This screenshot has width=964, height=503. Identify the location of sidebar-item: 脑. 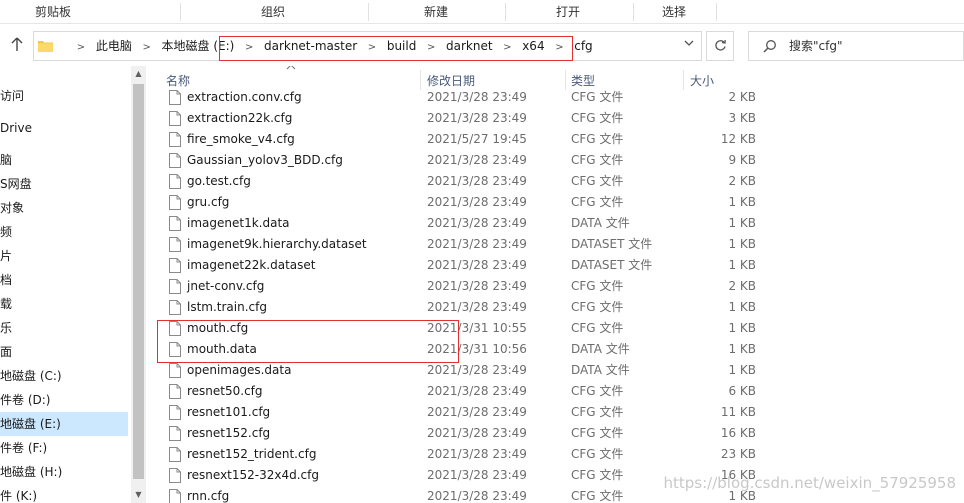
(64, 160).